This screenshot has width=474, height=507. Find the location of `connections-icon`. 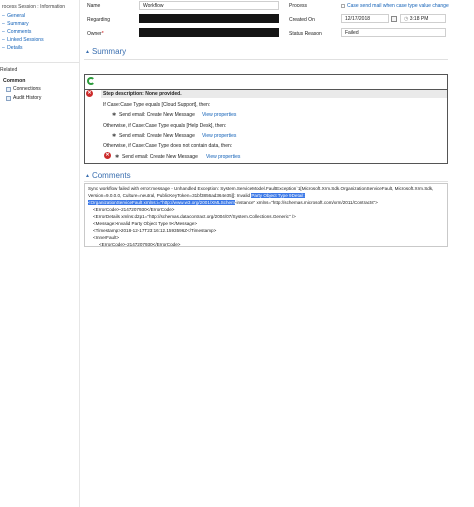

connections-icon is located at coordinates (8, 89).